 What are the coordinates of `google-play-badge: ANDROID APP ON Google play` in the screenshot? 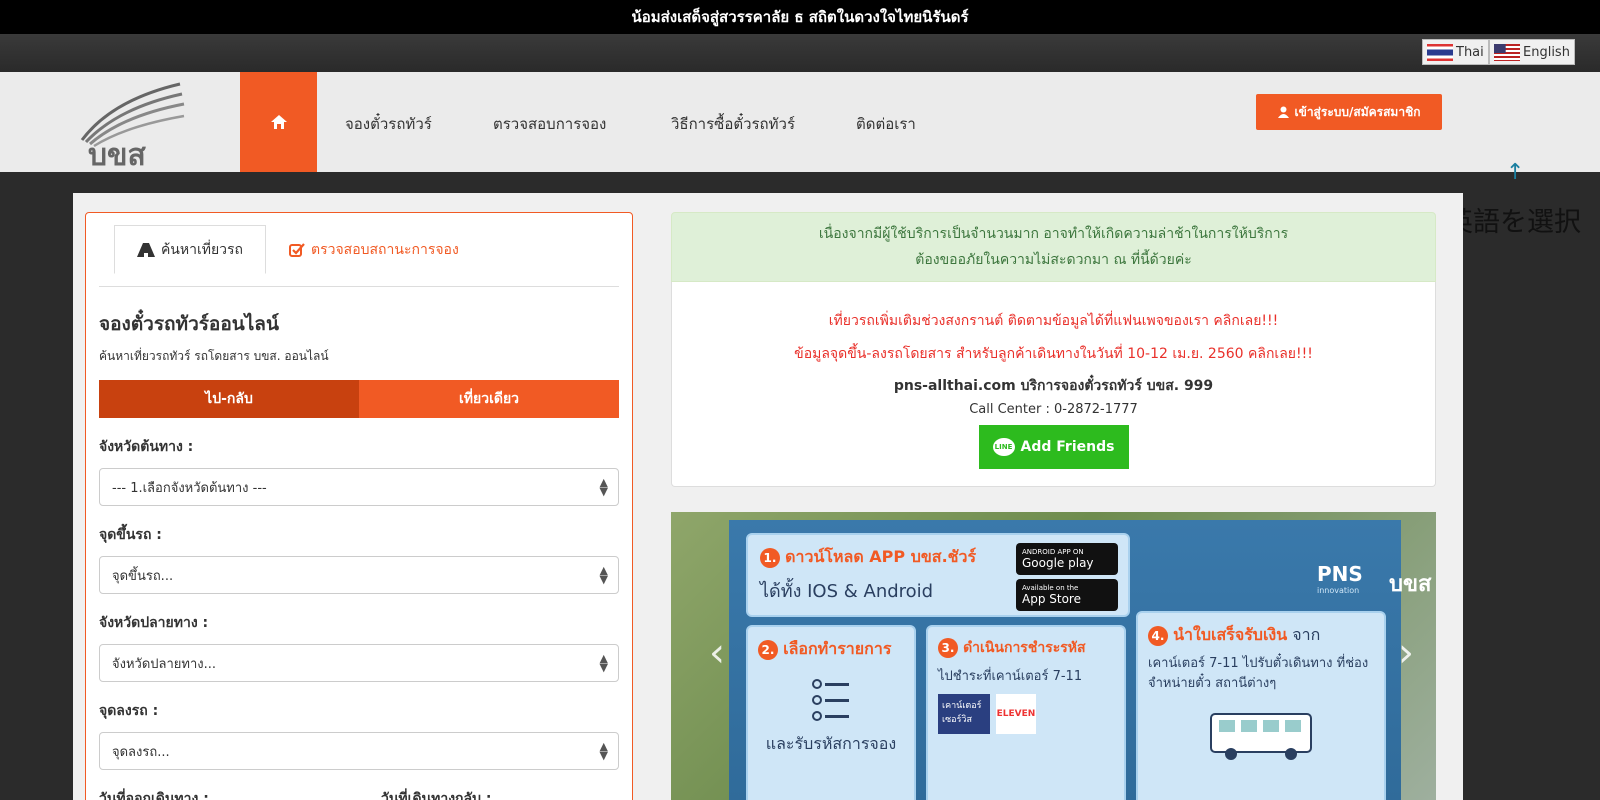 It's located at (1067, 559).